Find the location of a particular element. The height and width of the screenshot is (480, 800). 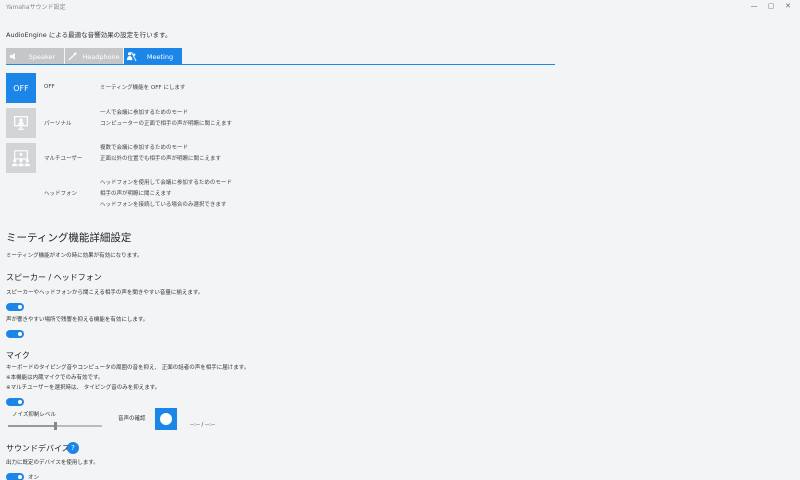

multi-user-button is located at coordinates (21, 158).